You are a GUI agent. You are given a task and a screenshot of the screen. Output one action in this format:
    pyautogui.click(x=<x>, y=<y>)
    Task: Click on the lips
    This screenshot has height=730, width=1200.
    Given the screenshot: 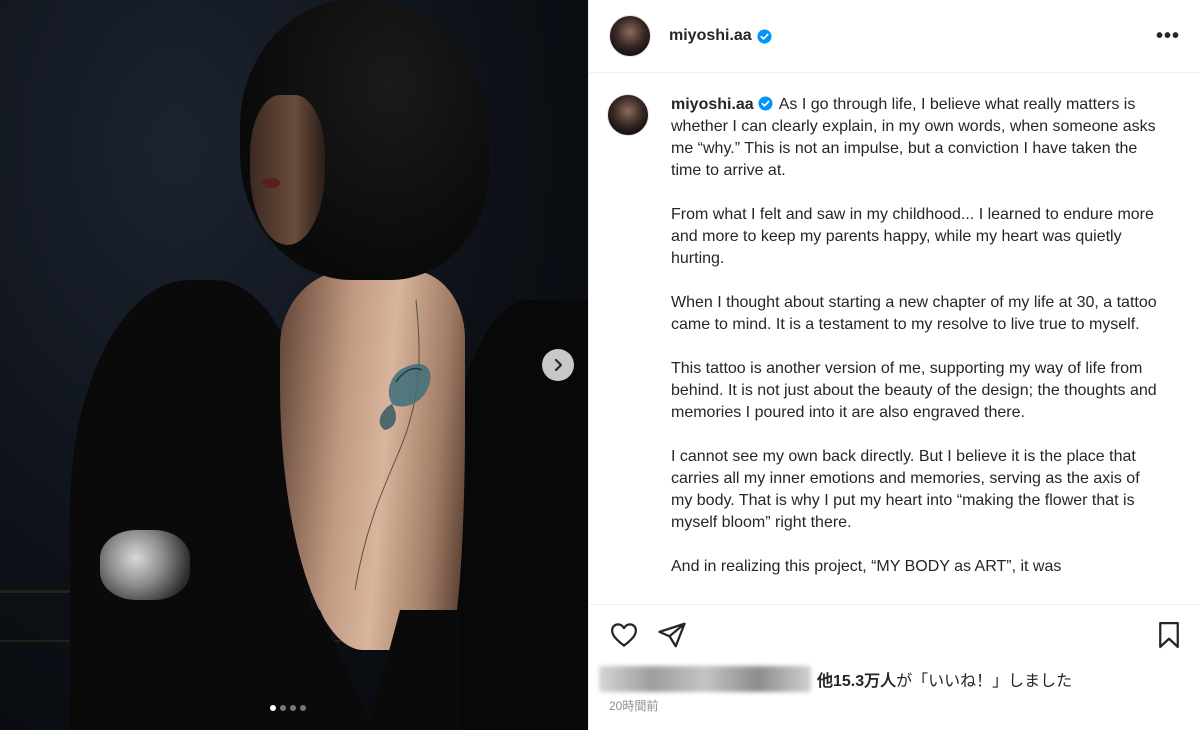 What is the action you would take?
    pyautogui.click(x=271, y=183)
    